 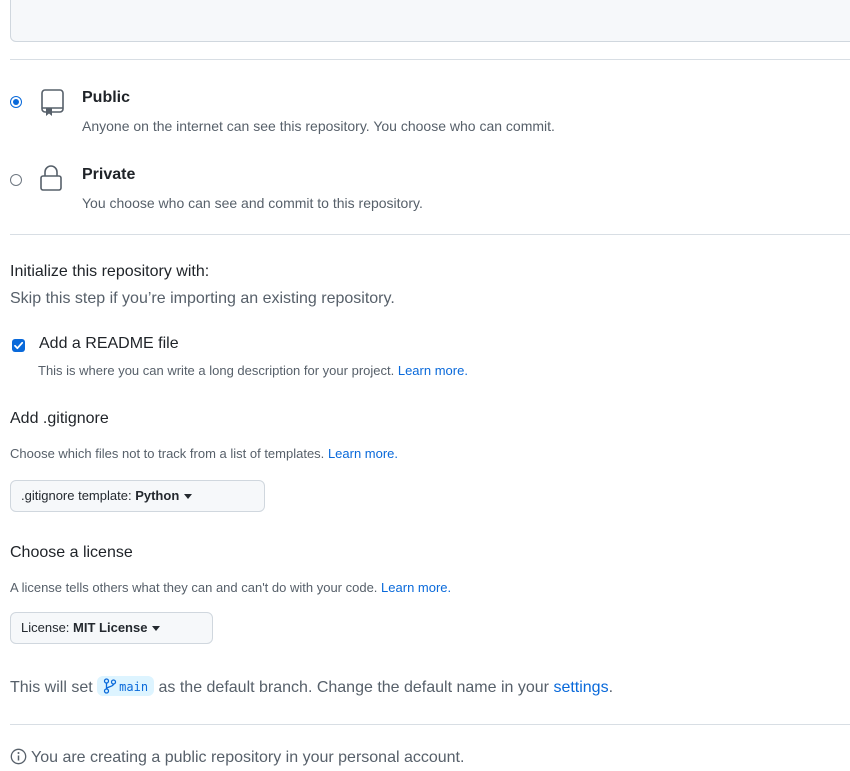 What do you see at coordinates (580, 687) in the screenshot?
I see `settings-link: settings` at bounding box center [580, 687].